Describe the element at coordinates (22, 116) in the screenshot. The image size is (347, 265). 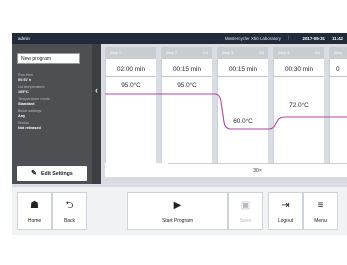
I see `info-value: Any` at that location.